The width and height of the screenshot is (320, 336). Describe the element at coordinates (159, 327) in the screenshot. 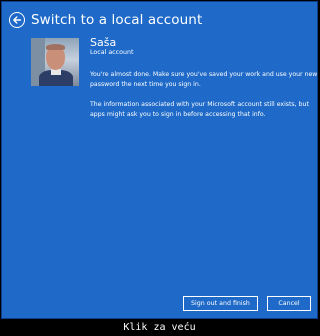

I see `image-caption: Klik za veću` at that location.